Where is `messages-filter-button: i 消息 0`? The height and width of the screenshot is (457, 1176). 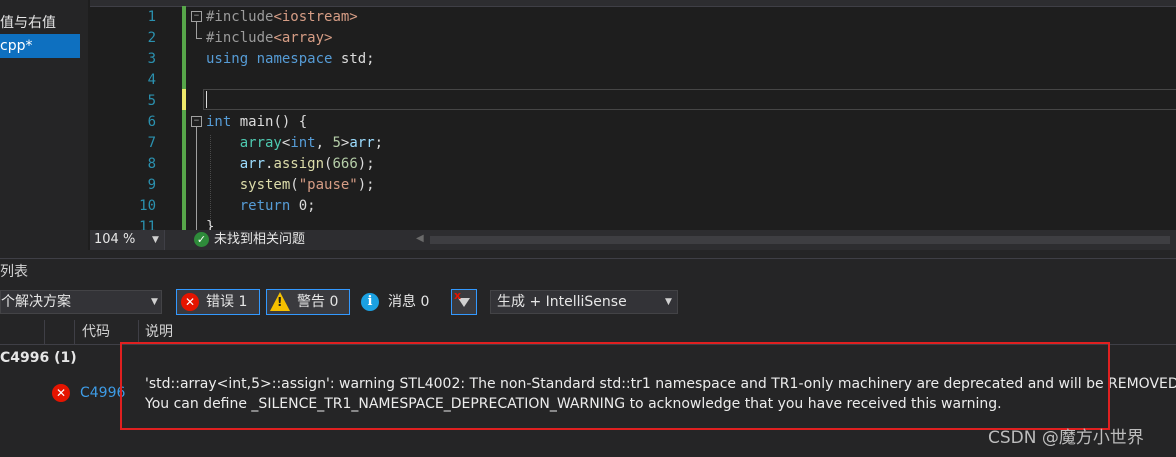
messages-filter-button: i 消息 0 is located at coordinates (399, 302).